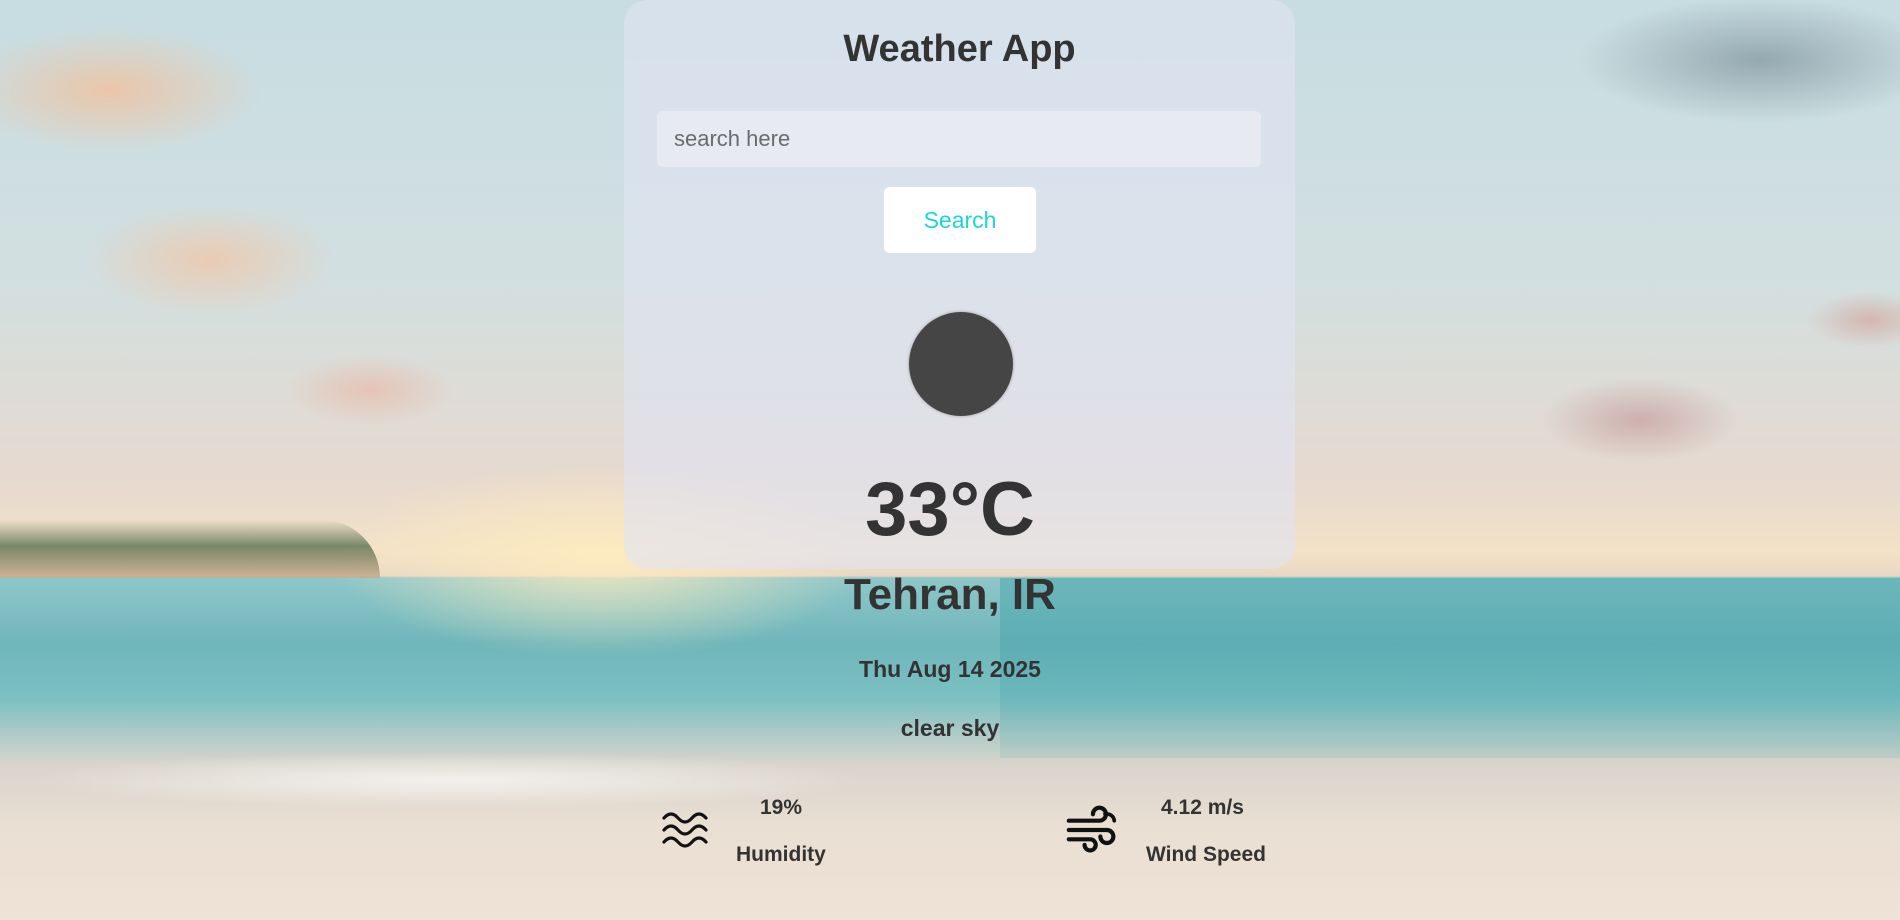 The width and height of the screenshot is (1900, 920). What do you see at coordinates (750, 830) in the screenshot?
I see `humidity-metric: 19% Humidity` at bounding box center [750, 830].